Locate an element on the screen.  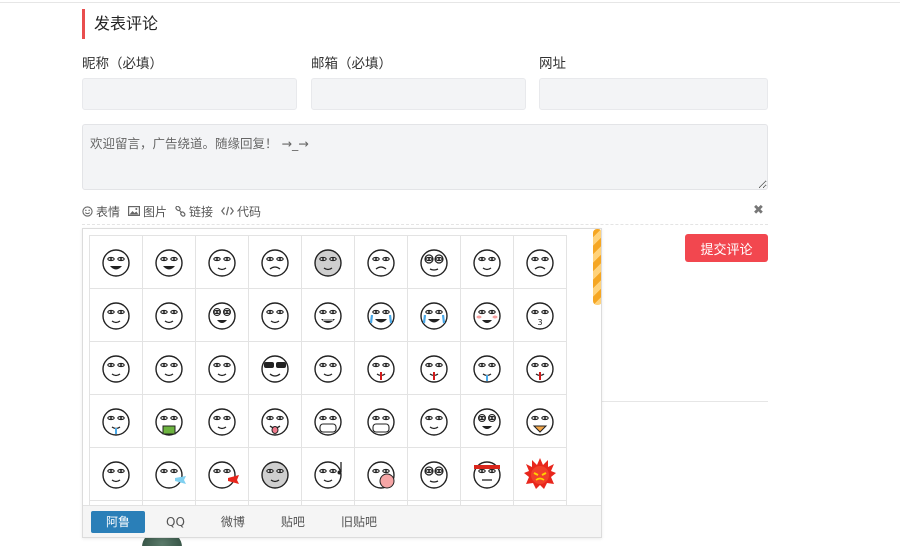
squint-face-icon is located at coordinates (169, 263).